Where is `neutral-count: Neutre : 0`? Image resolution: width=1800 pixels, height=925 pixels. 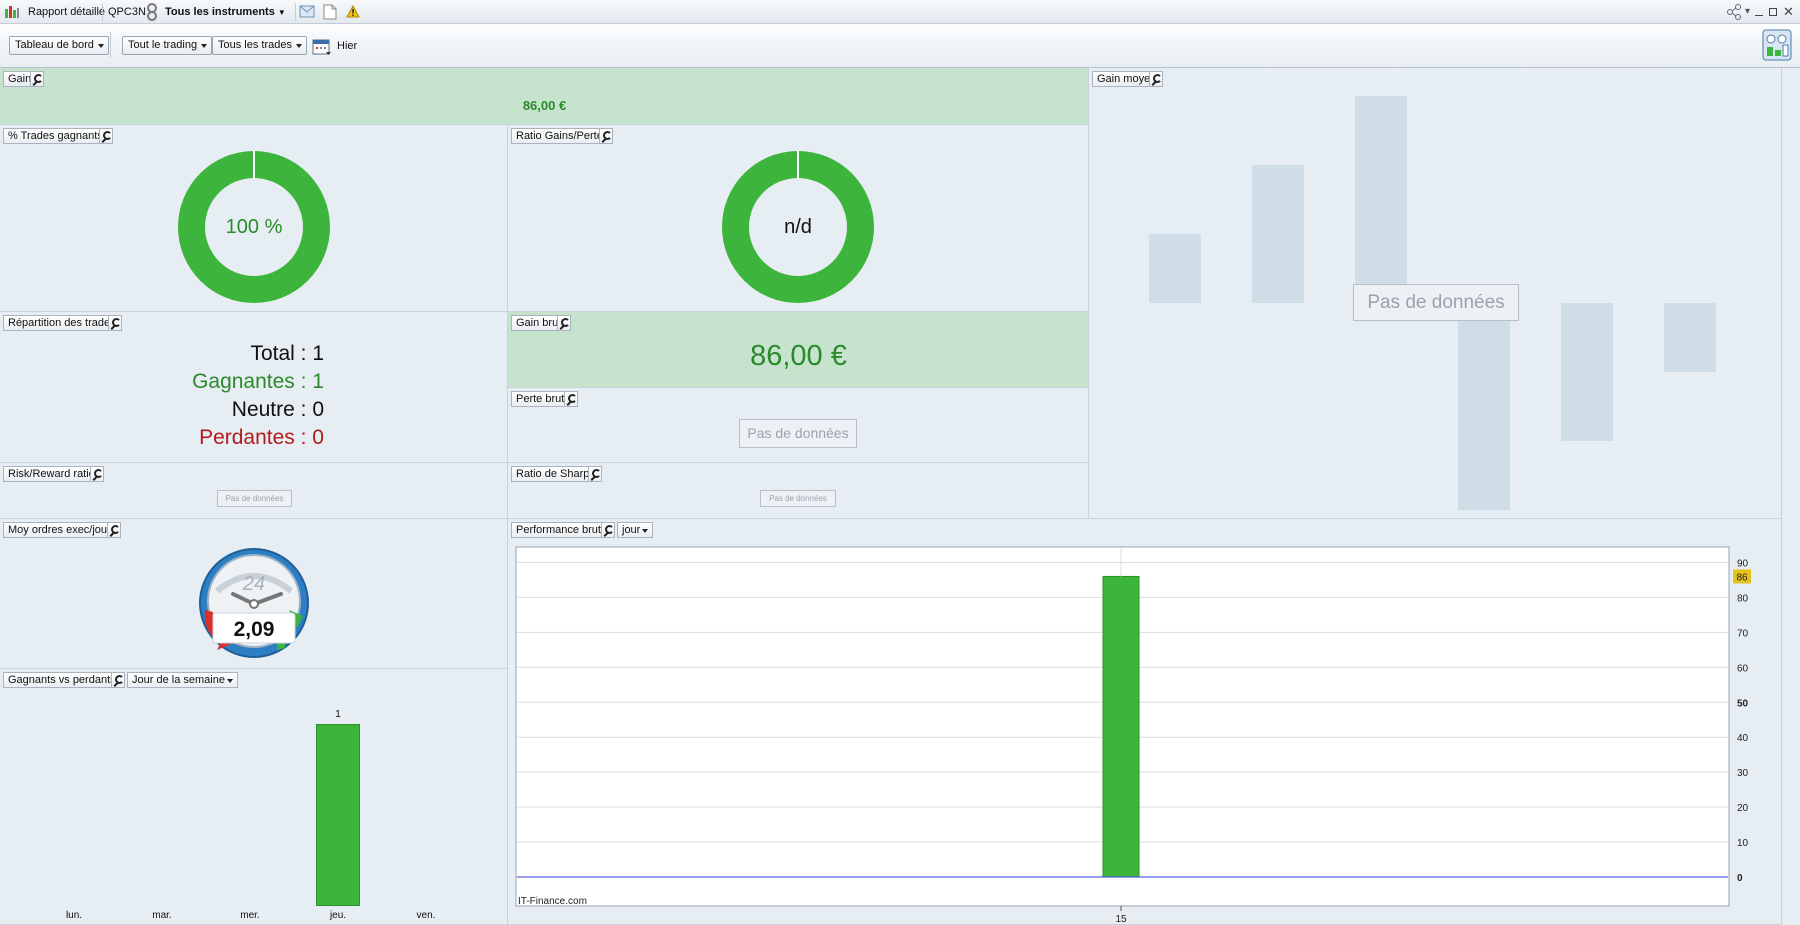
neutral-count: Neutre : 0 is located at coordinates (277, 409).